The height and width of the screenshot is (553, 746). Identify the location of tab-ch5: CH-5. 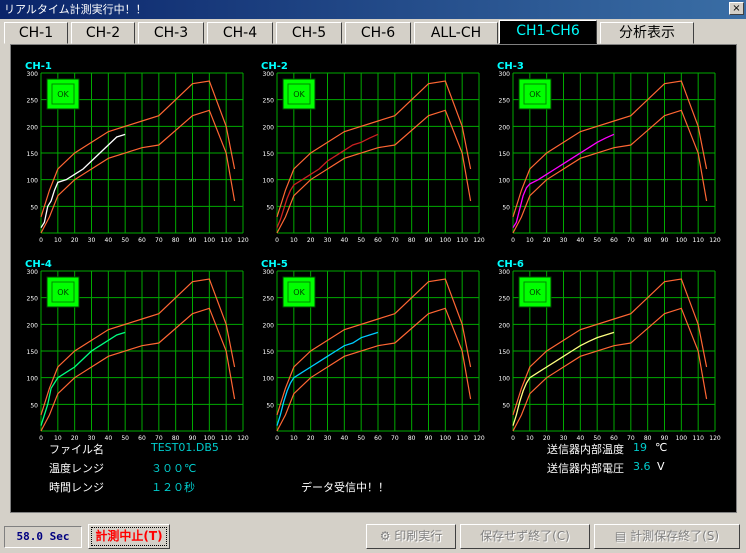
(309, 33).